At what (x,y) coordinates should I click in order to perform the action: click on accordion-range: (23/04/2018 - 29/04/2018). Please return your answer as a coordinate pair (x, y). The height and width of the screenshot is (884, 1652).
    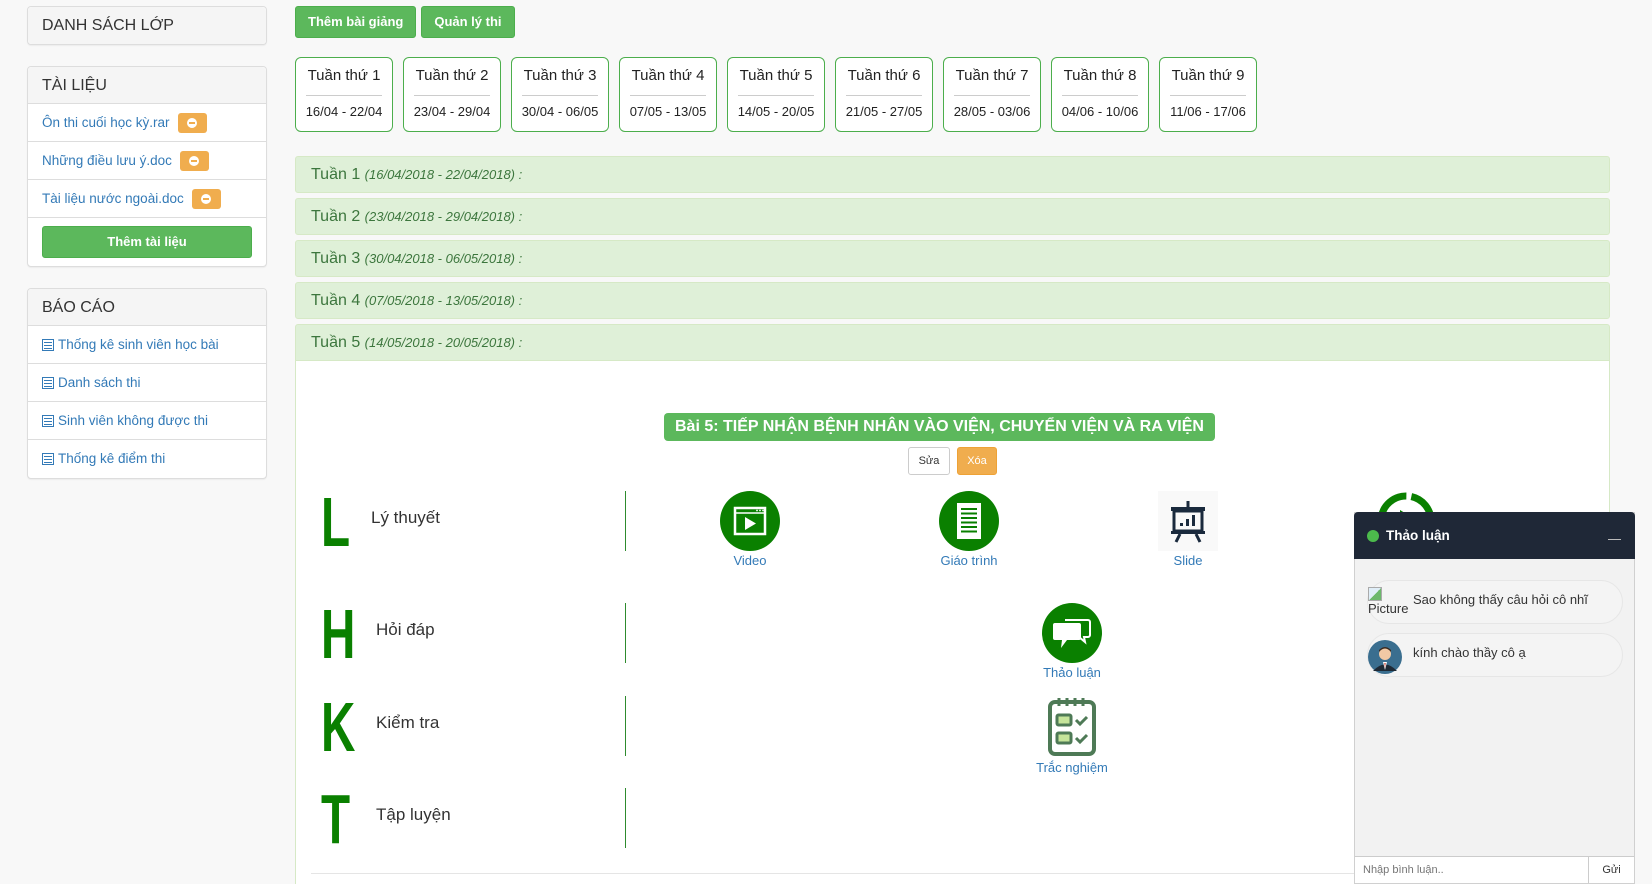
    Looking at the image, I should click on (440, 216).